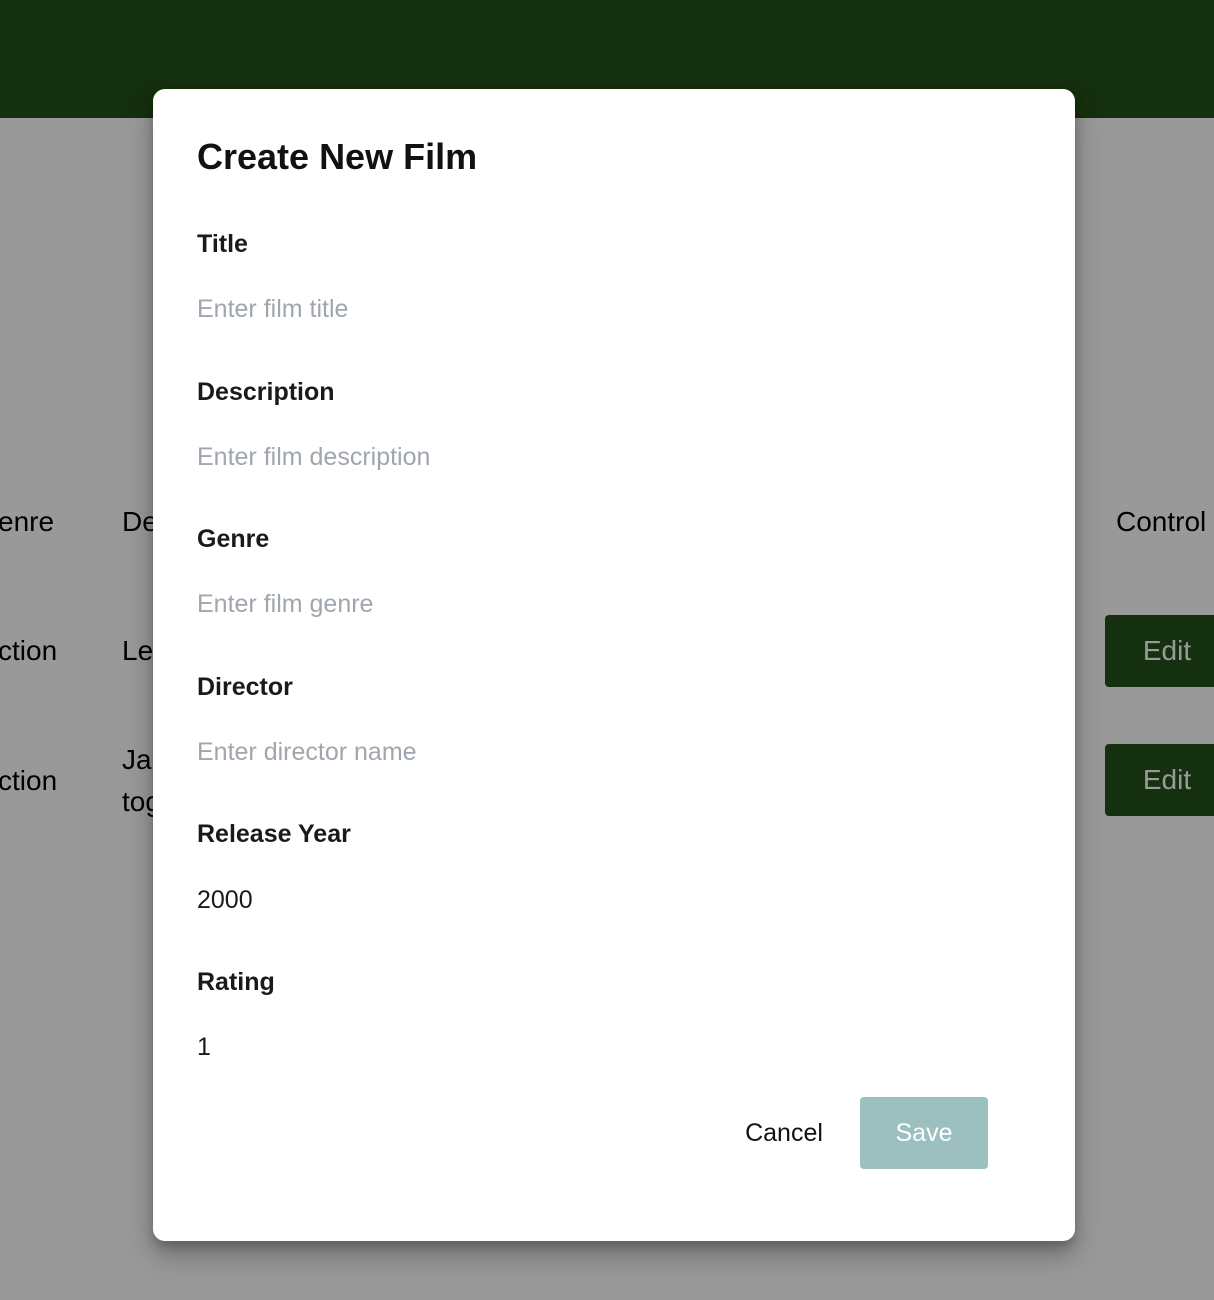 Image resolution: width=1214 pixels, height=1300 pixels. I want to click on description-label: Description, so click(266, 392).